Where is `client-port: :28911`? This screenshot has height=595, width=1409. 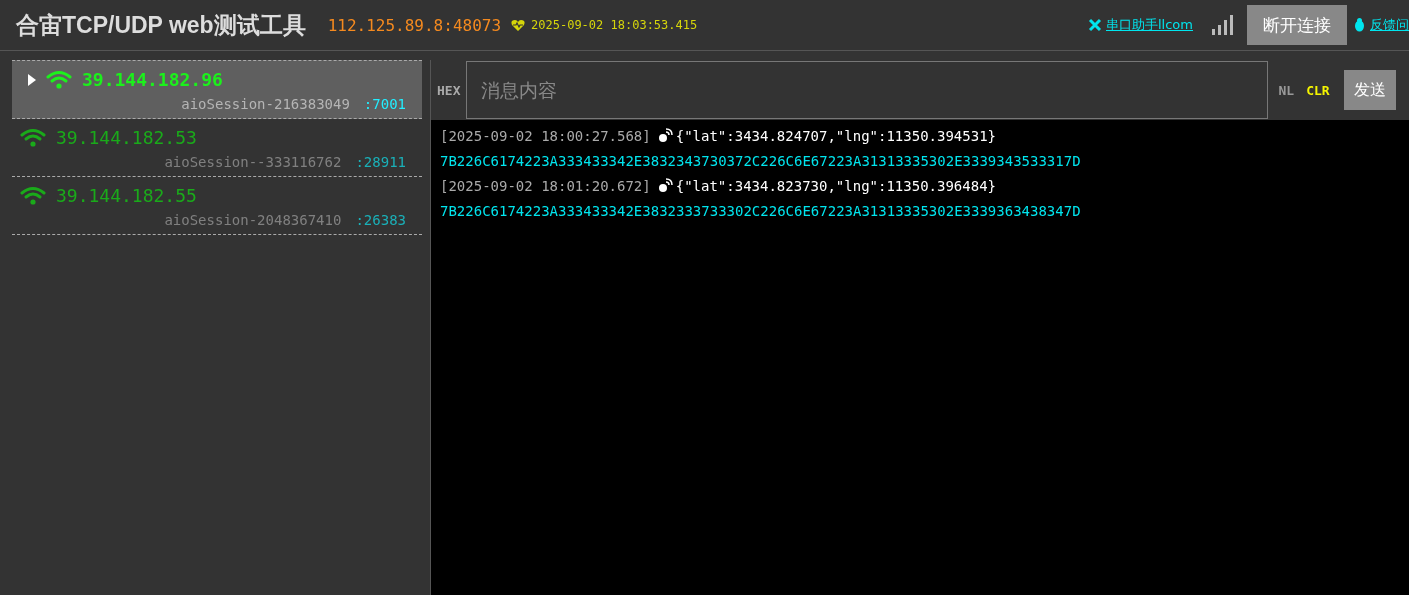 client-port: :28911 is located at coordinates (380, 162).